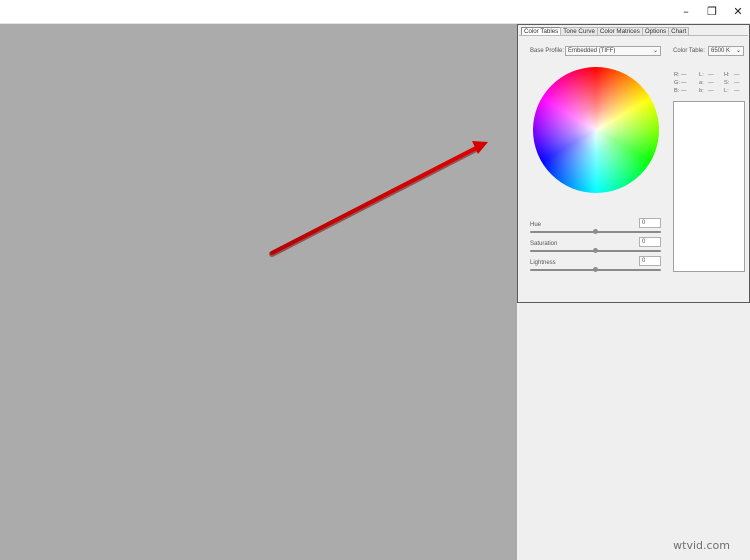 The width and height of the screenshot is (750, 560). What do you see at coordinates (596, 130) in the screenshot?
I see `color-wheel` at bounding box center [596, 130].